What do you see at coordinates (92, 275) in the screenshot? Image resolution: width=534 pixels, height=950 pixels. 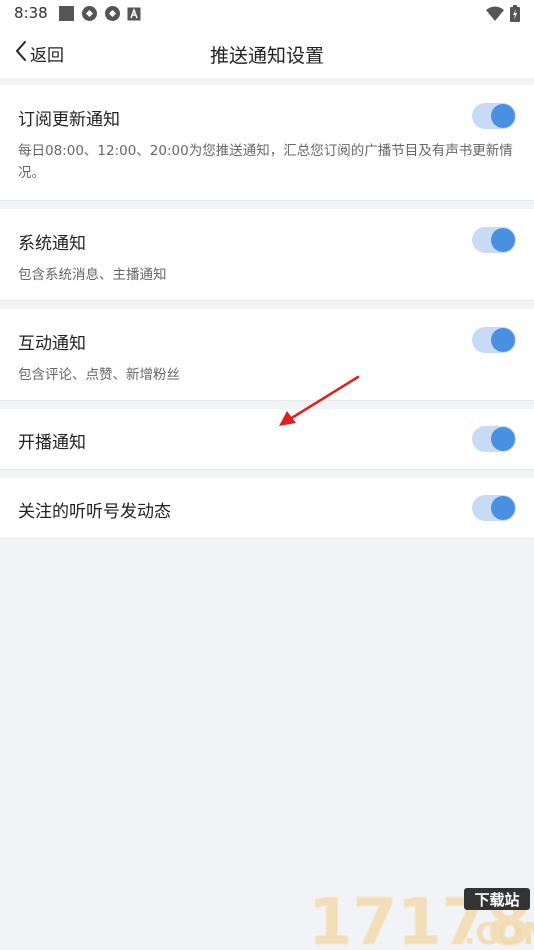 I see `setting-description: 包含系统消息、主播通知` at bounding box center [92, 275].